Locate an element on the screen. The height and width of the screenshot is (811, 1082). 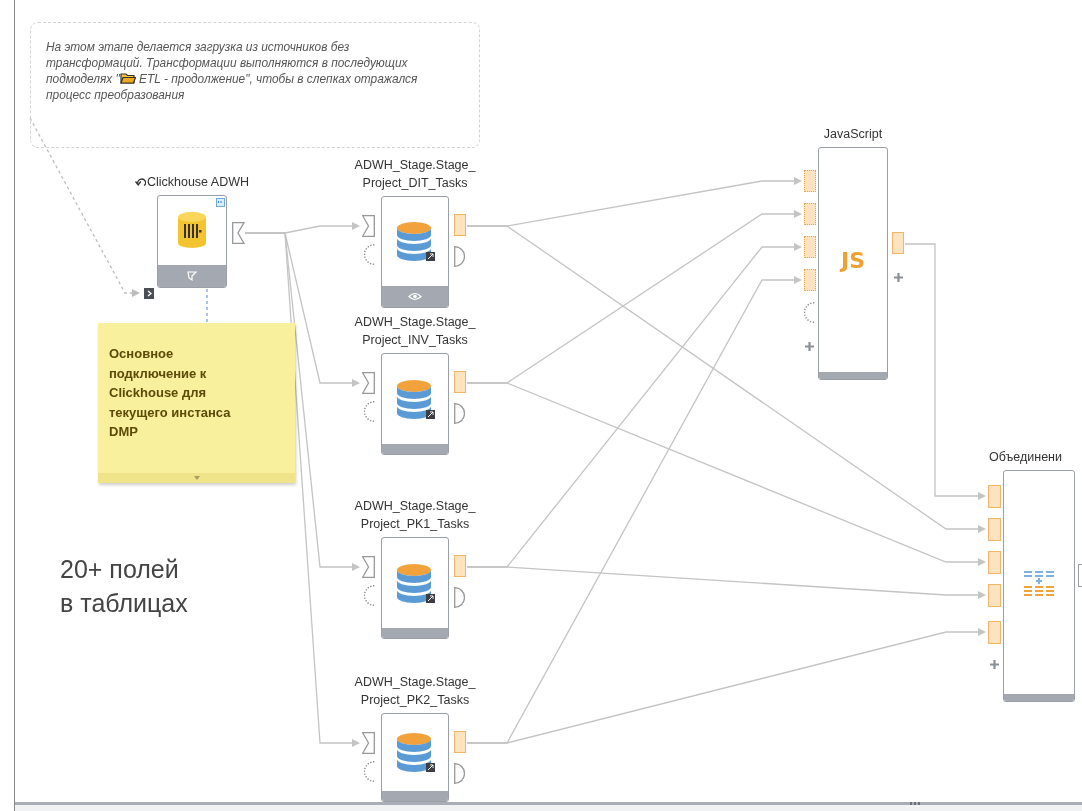
node-label: JavaScript is located at coordinates (853, 134).